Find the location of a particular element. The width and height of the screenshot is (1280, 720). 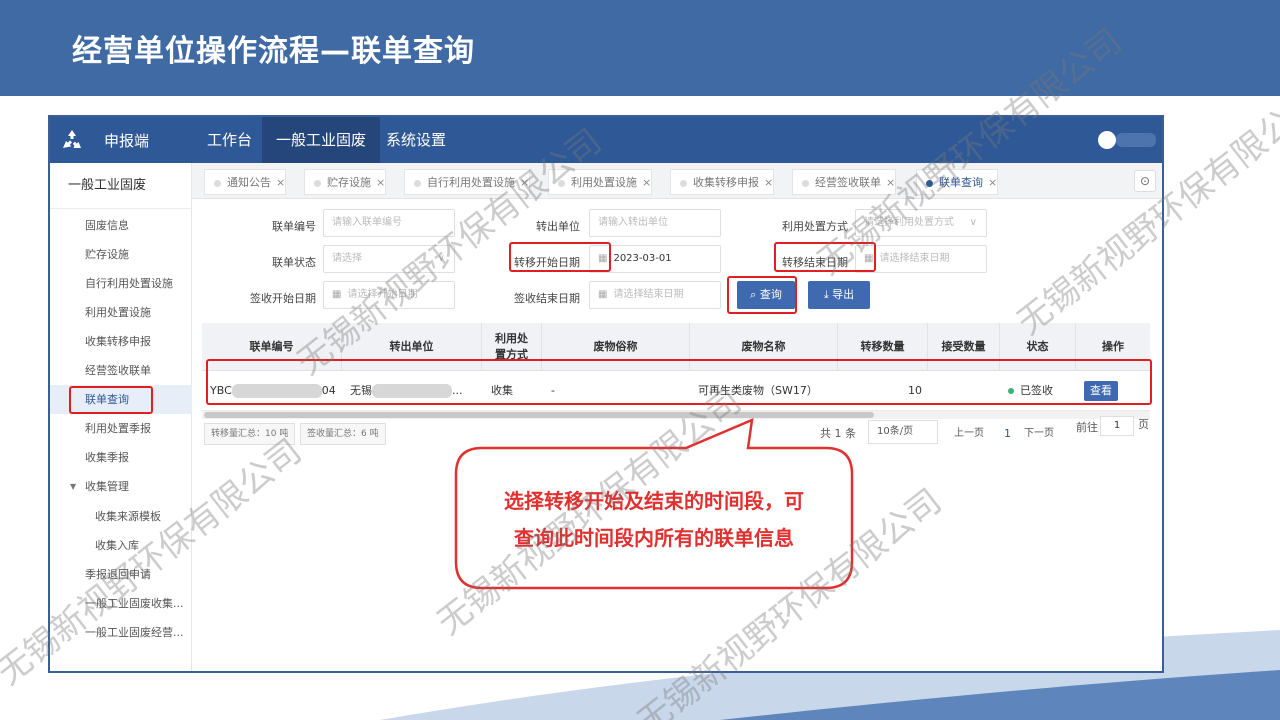

tab-storage: 贮存设施 × is located at coordinates (345, 182).